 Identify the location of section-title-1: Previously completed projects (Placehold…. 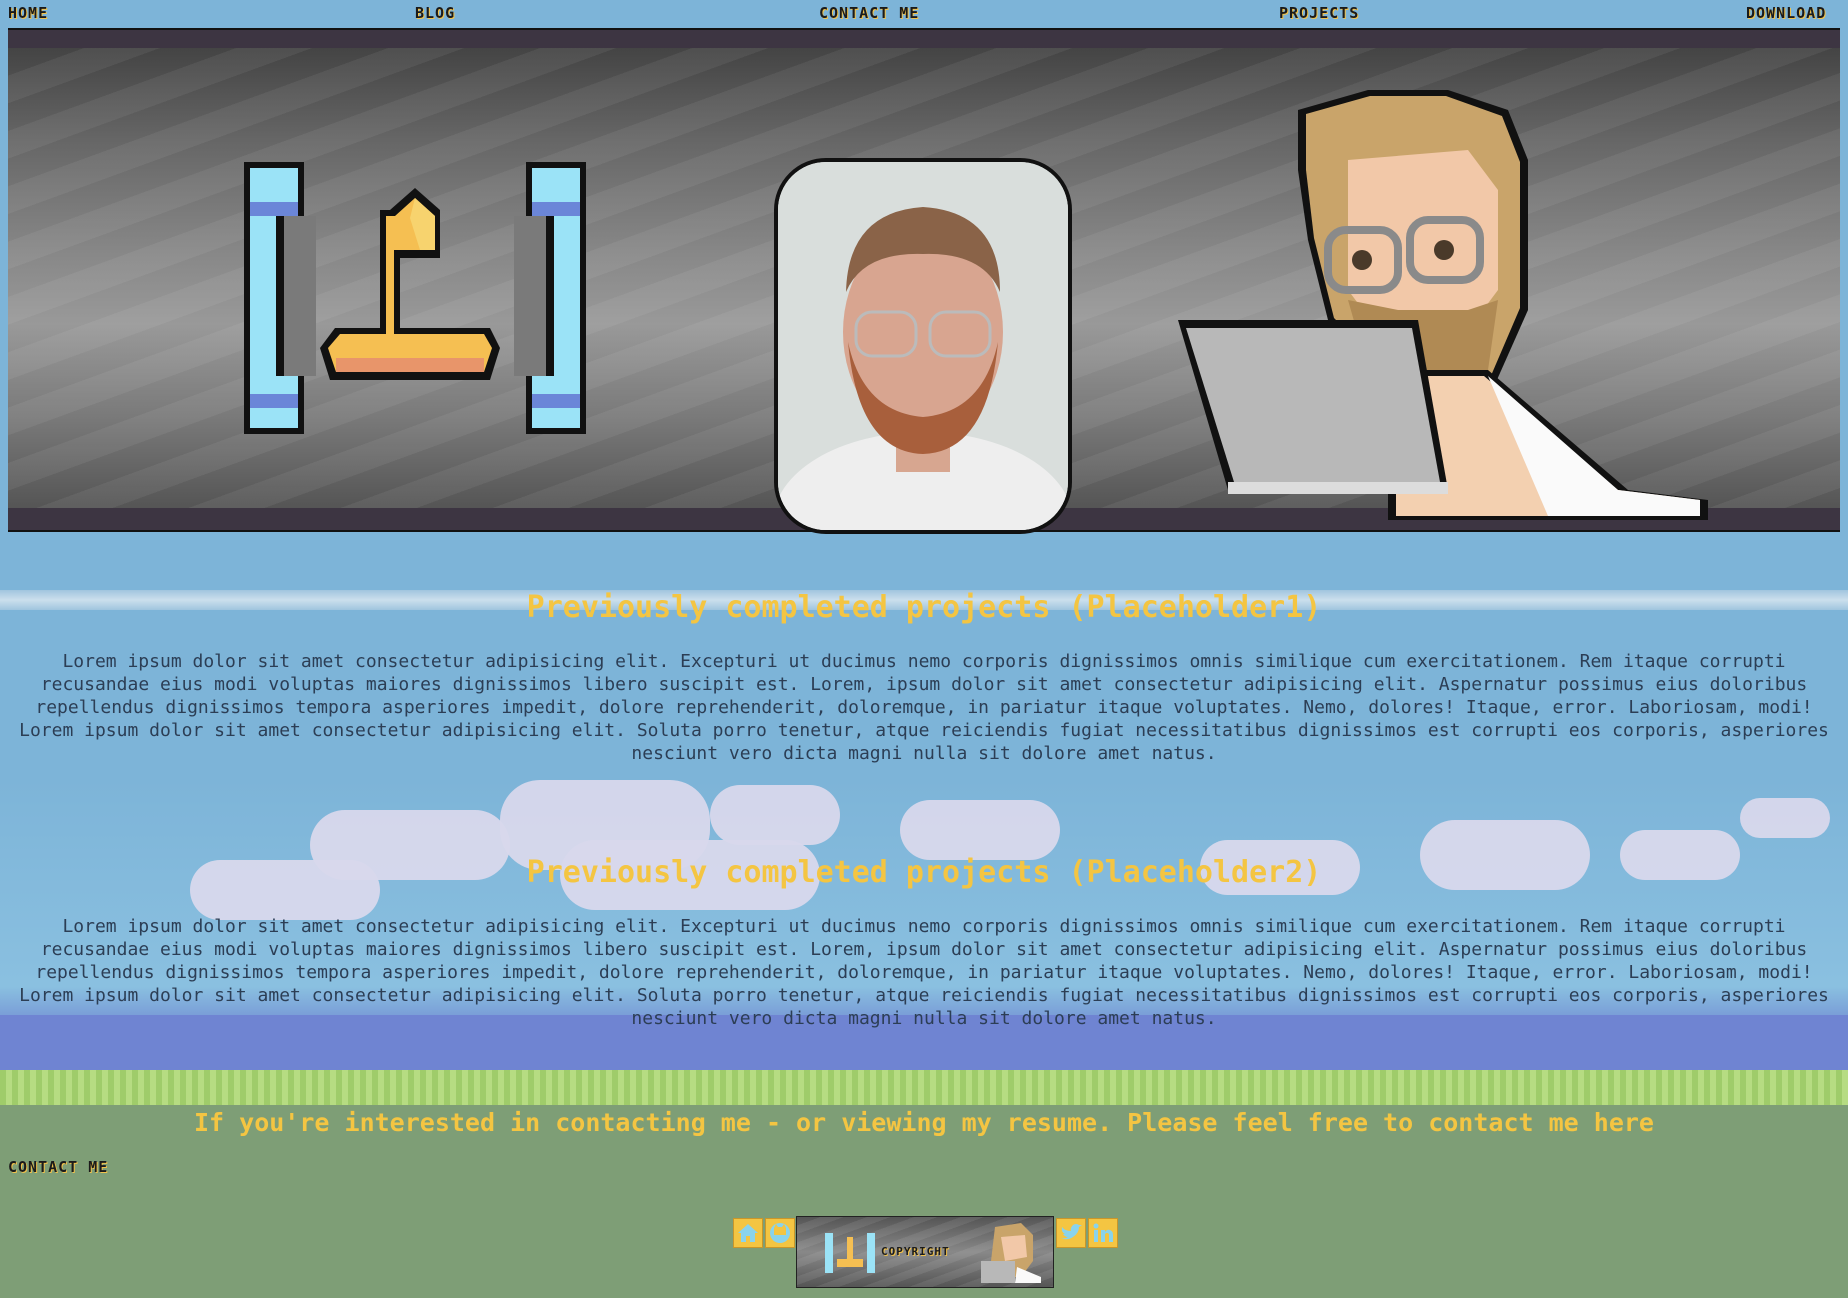
(924, 607).